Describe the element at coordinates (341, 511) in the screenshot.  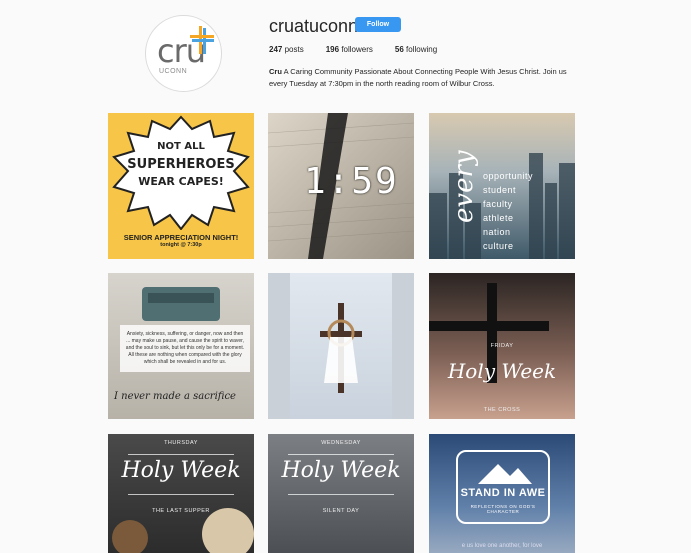
I see `subtitle-label: SILENT DAY` at that location.